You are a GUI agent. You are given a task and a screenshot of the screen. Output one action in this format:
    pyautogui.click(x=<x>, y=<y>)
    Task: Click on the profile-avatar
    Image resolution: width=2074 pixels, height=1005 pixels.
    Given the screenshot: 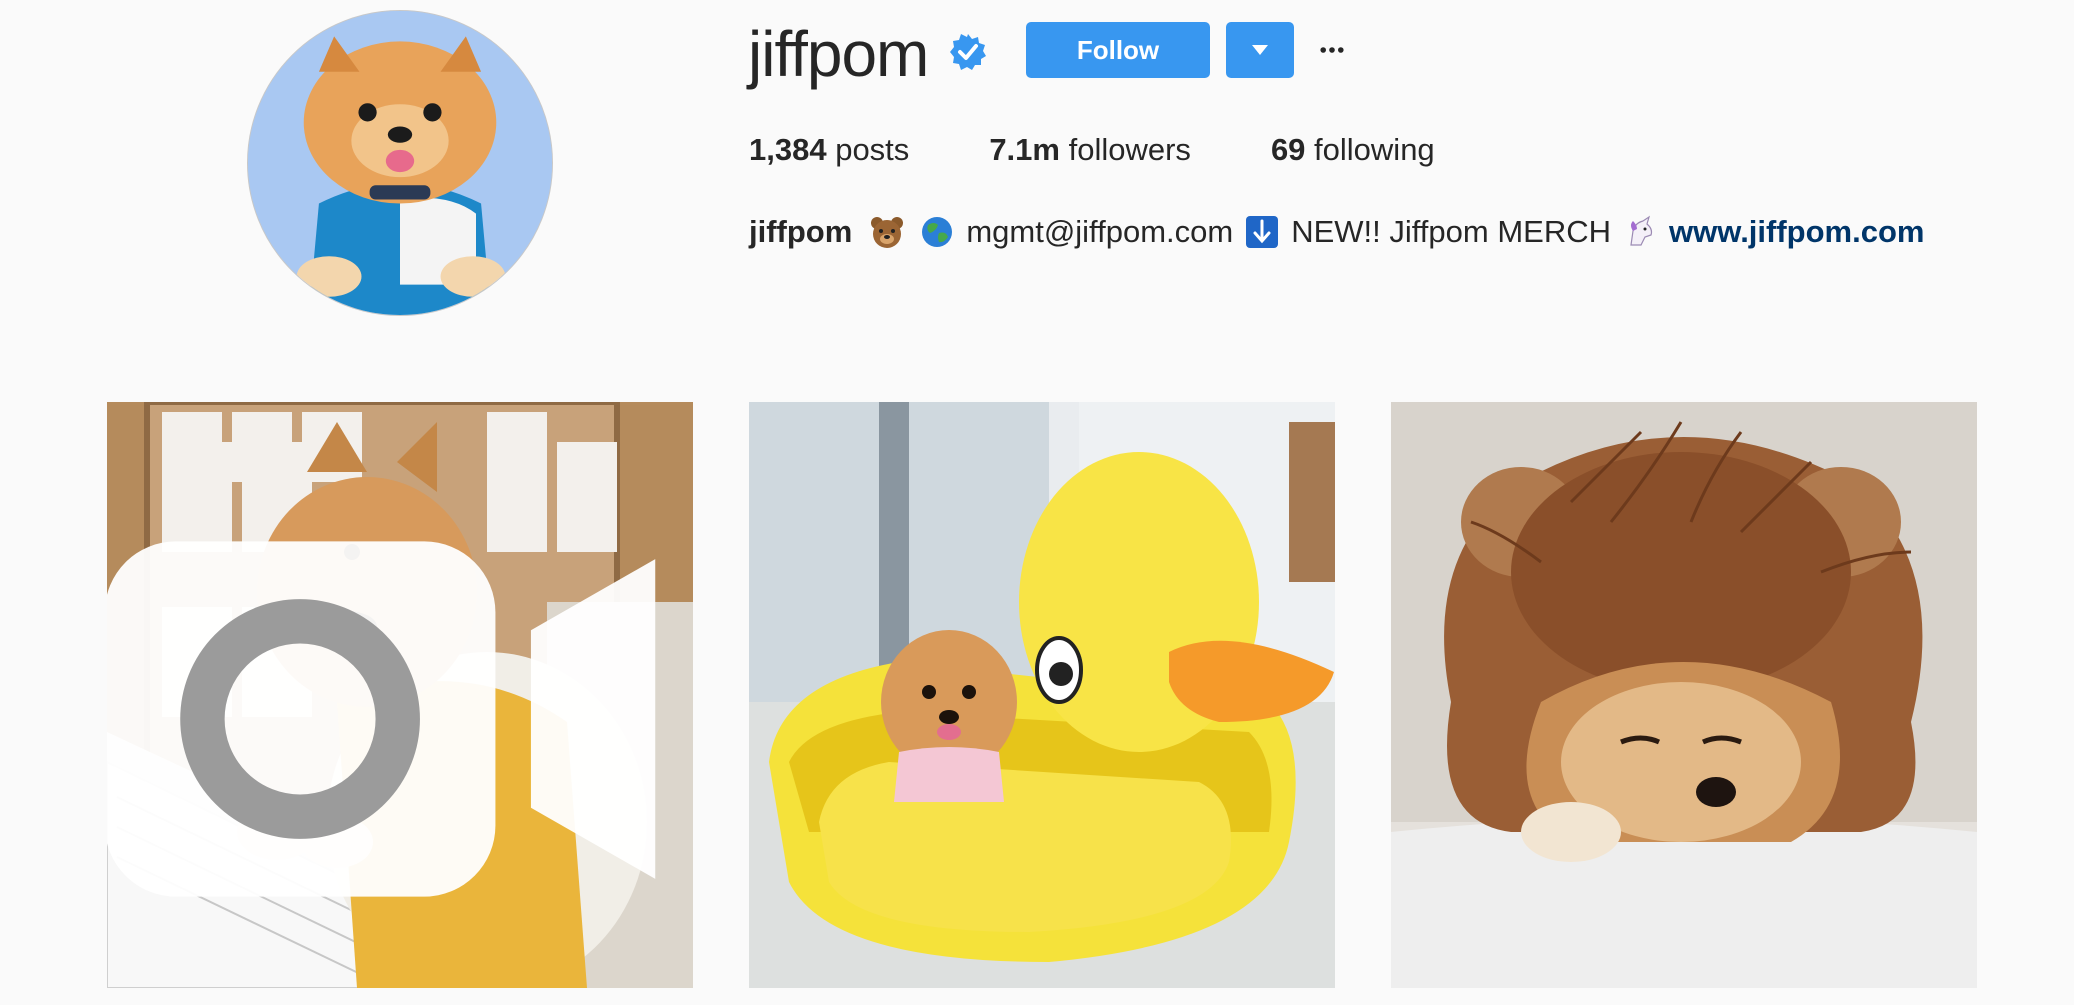 What is the action you would take?
    pyautogui.click(x=400, y=163)
    